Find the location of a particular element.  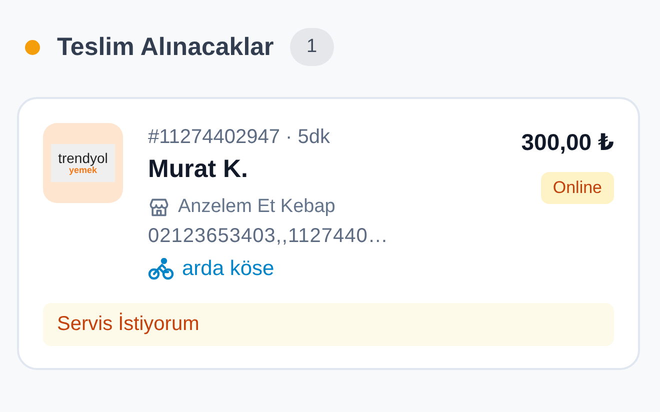

customer-name: Murat K. is located at coordinates (198, 169).